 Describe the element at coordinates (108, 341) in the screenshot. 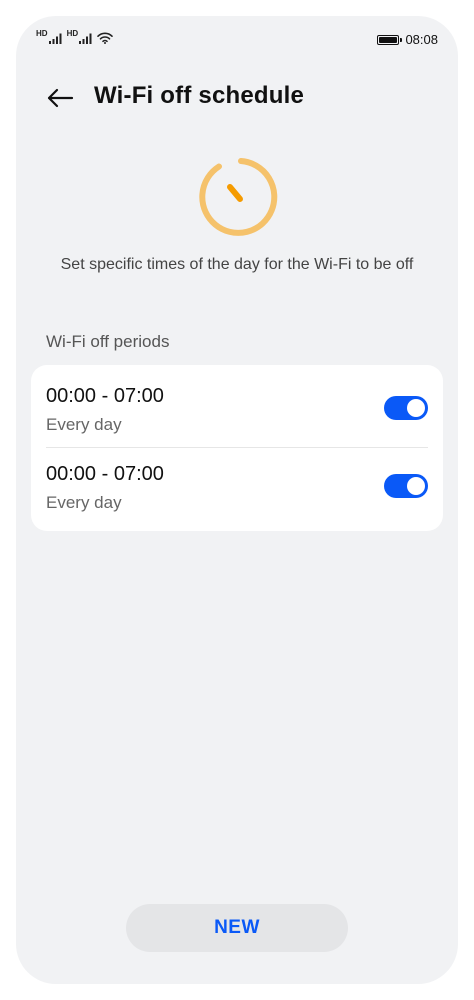

I see `section-title: Wi-Fi off periods` at that location.